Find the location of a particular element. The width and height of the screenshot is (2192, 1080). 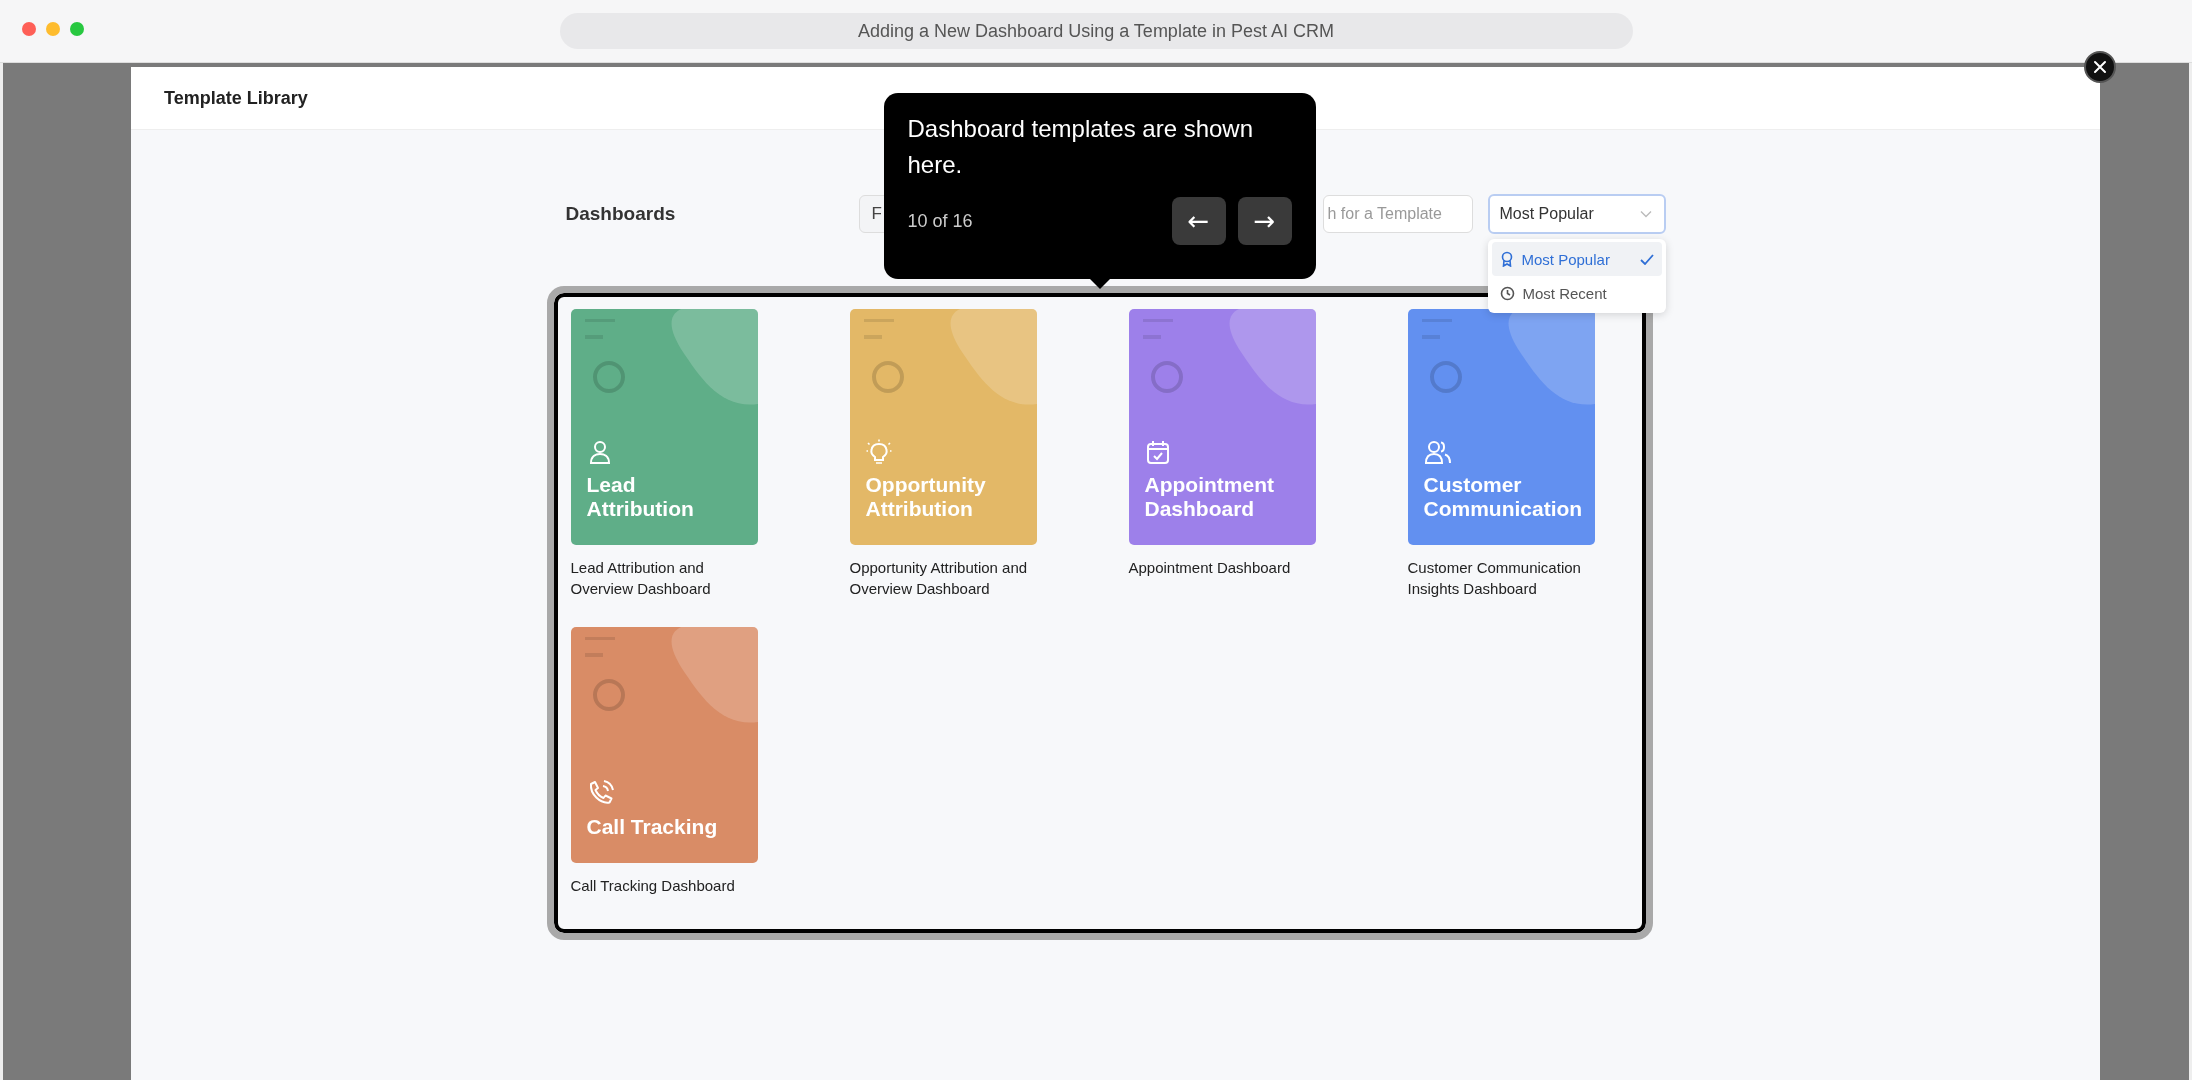

previous-button: ← is located at coordinates (1198, 221).